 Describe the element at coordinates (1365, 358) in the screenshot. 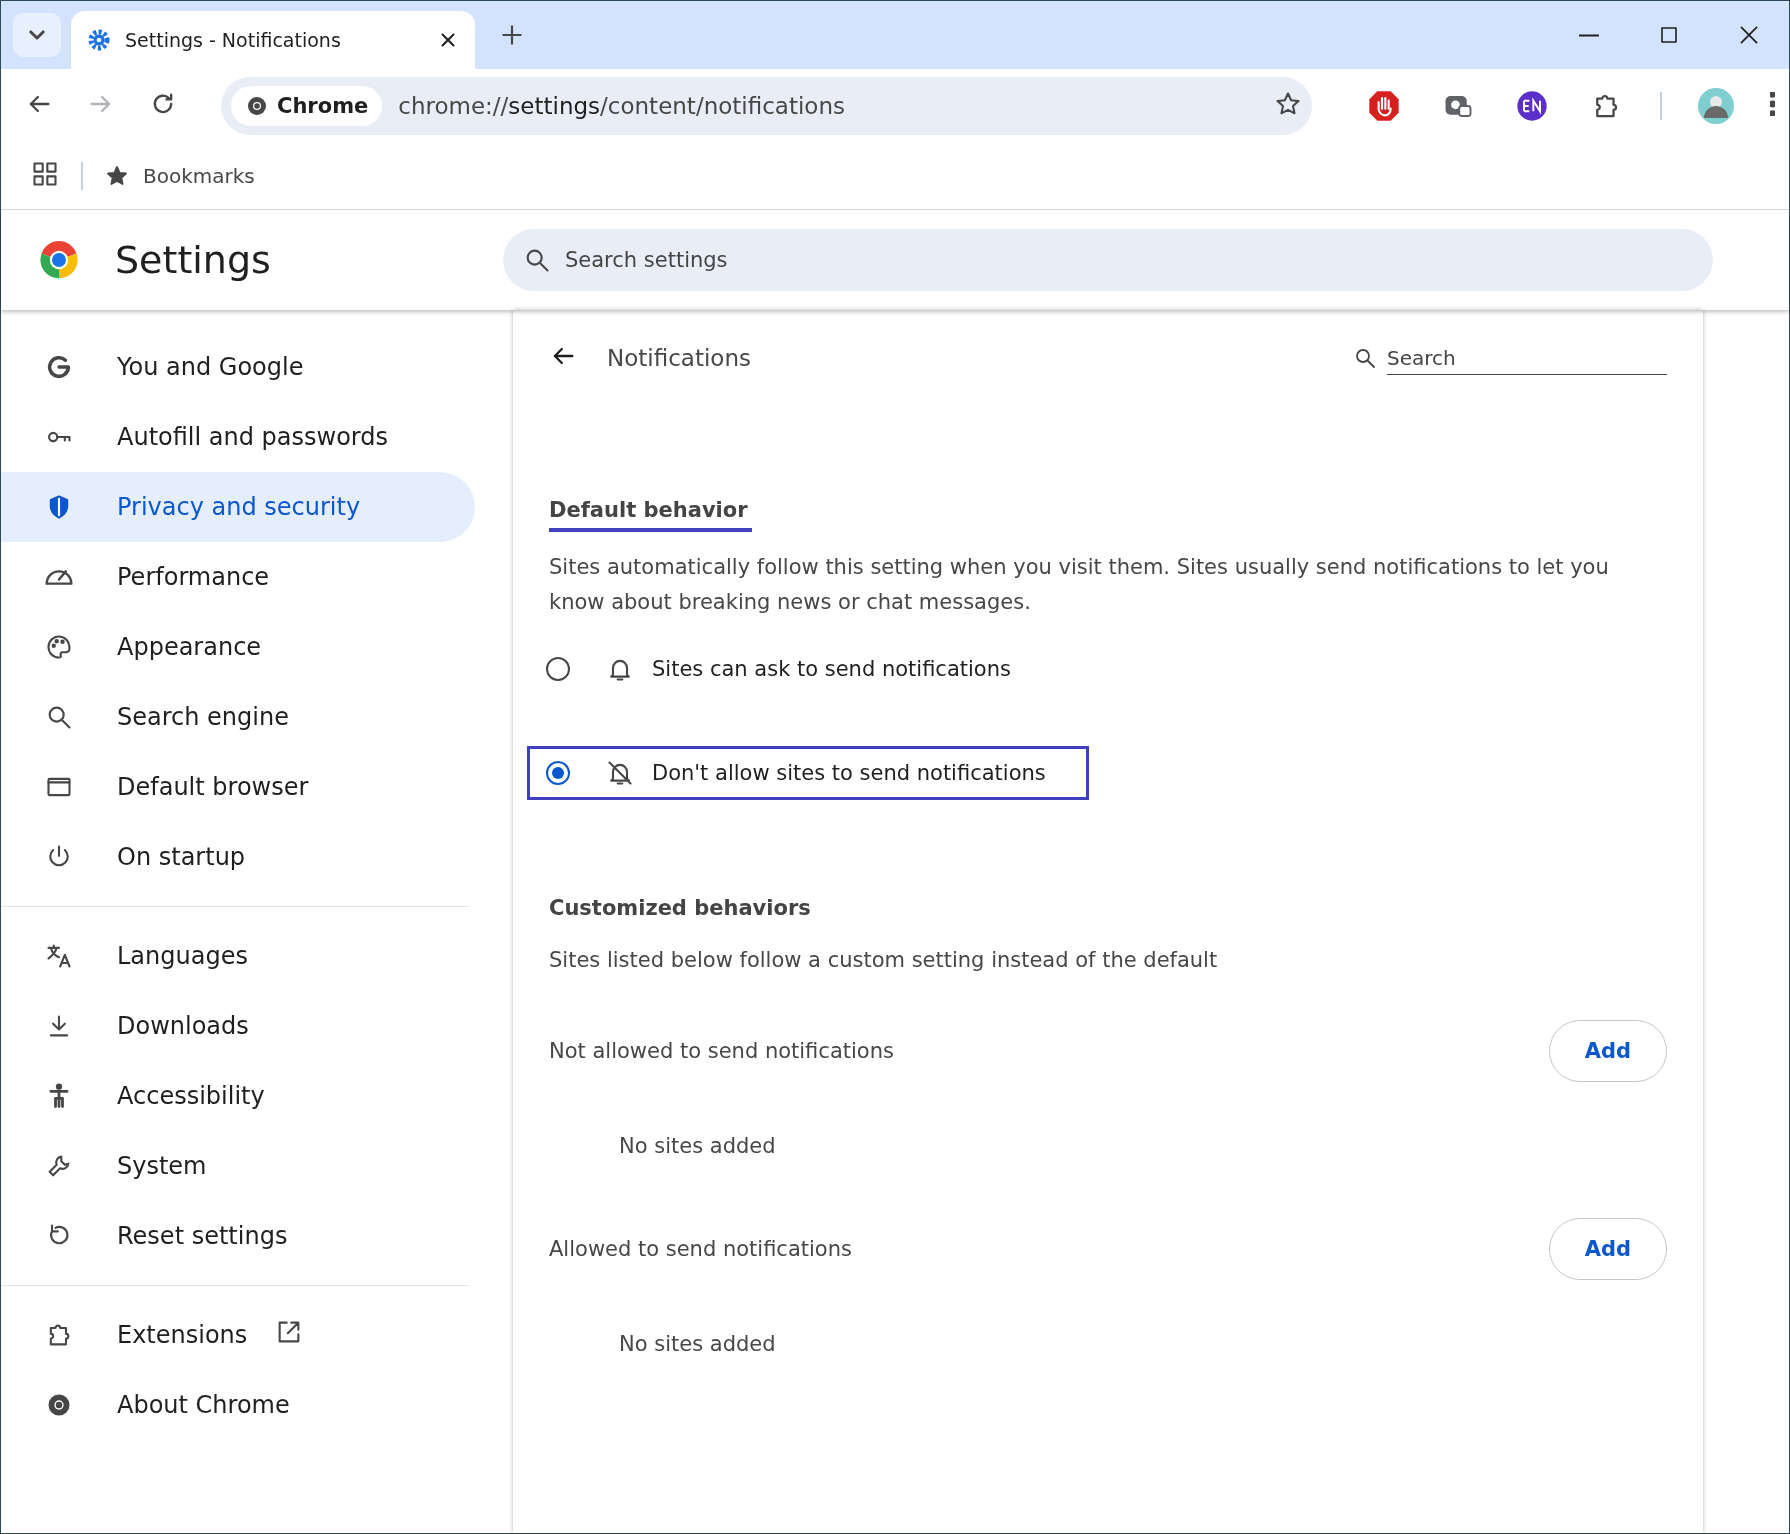

I see `search-icon` at that location.